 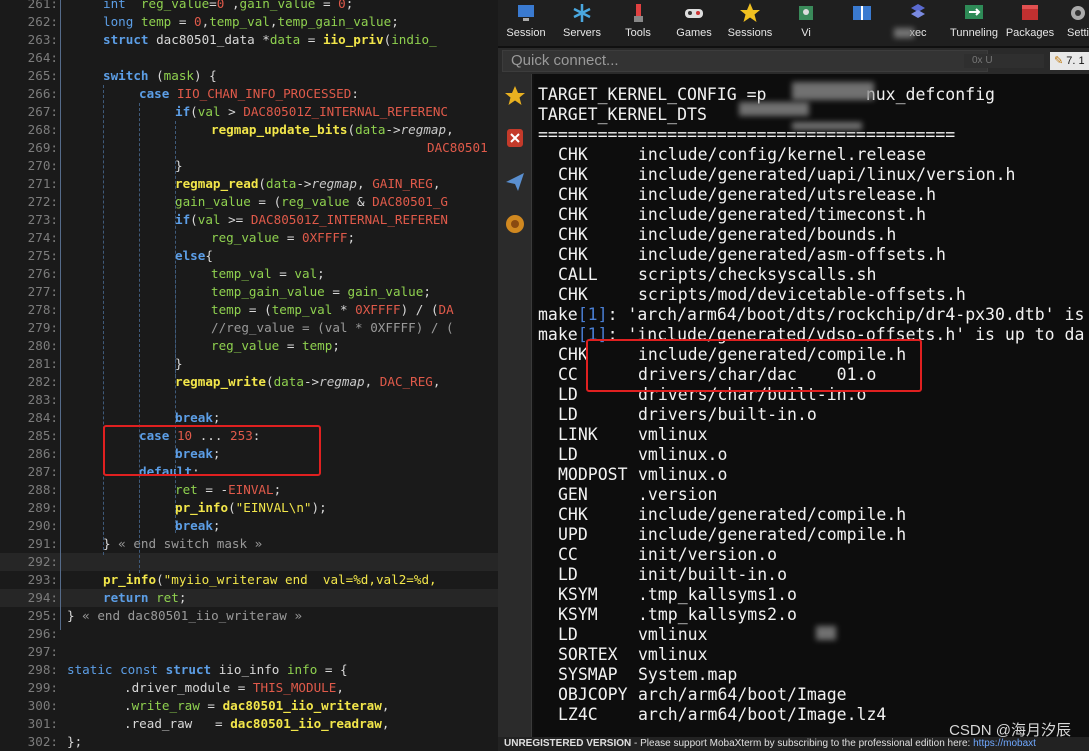 I want to click on code-token: }, so click(x=179, y=165).